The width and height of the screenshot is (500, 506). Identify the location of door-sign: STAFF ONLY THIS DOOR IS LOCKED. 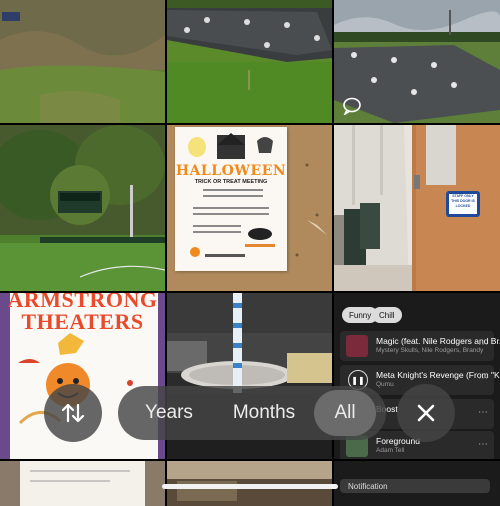
(463, 201).